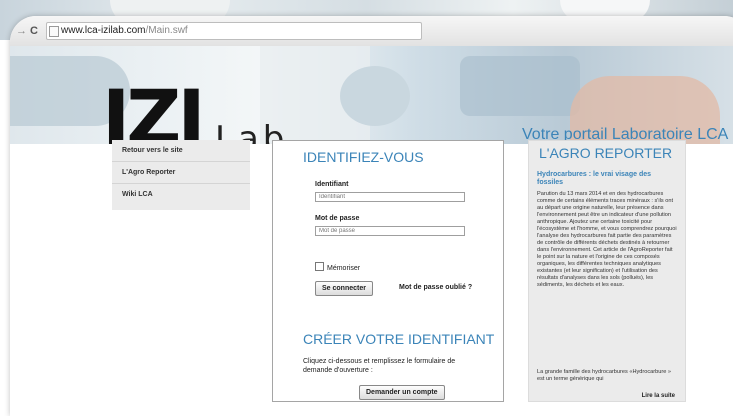 This screenshot has height=416, width=733. Describe the element at coordinates (658, 396) in the screenshot. I see `read-more-link: Lire la suite` at that location.